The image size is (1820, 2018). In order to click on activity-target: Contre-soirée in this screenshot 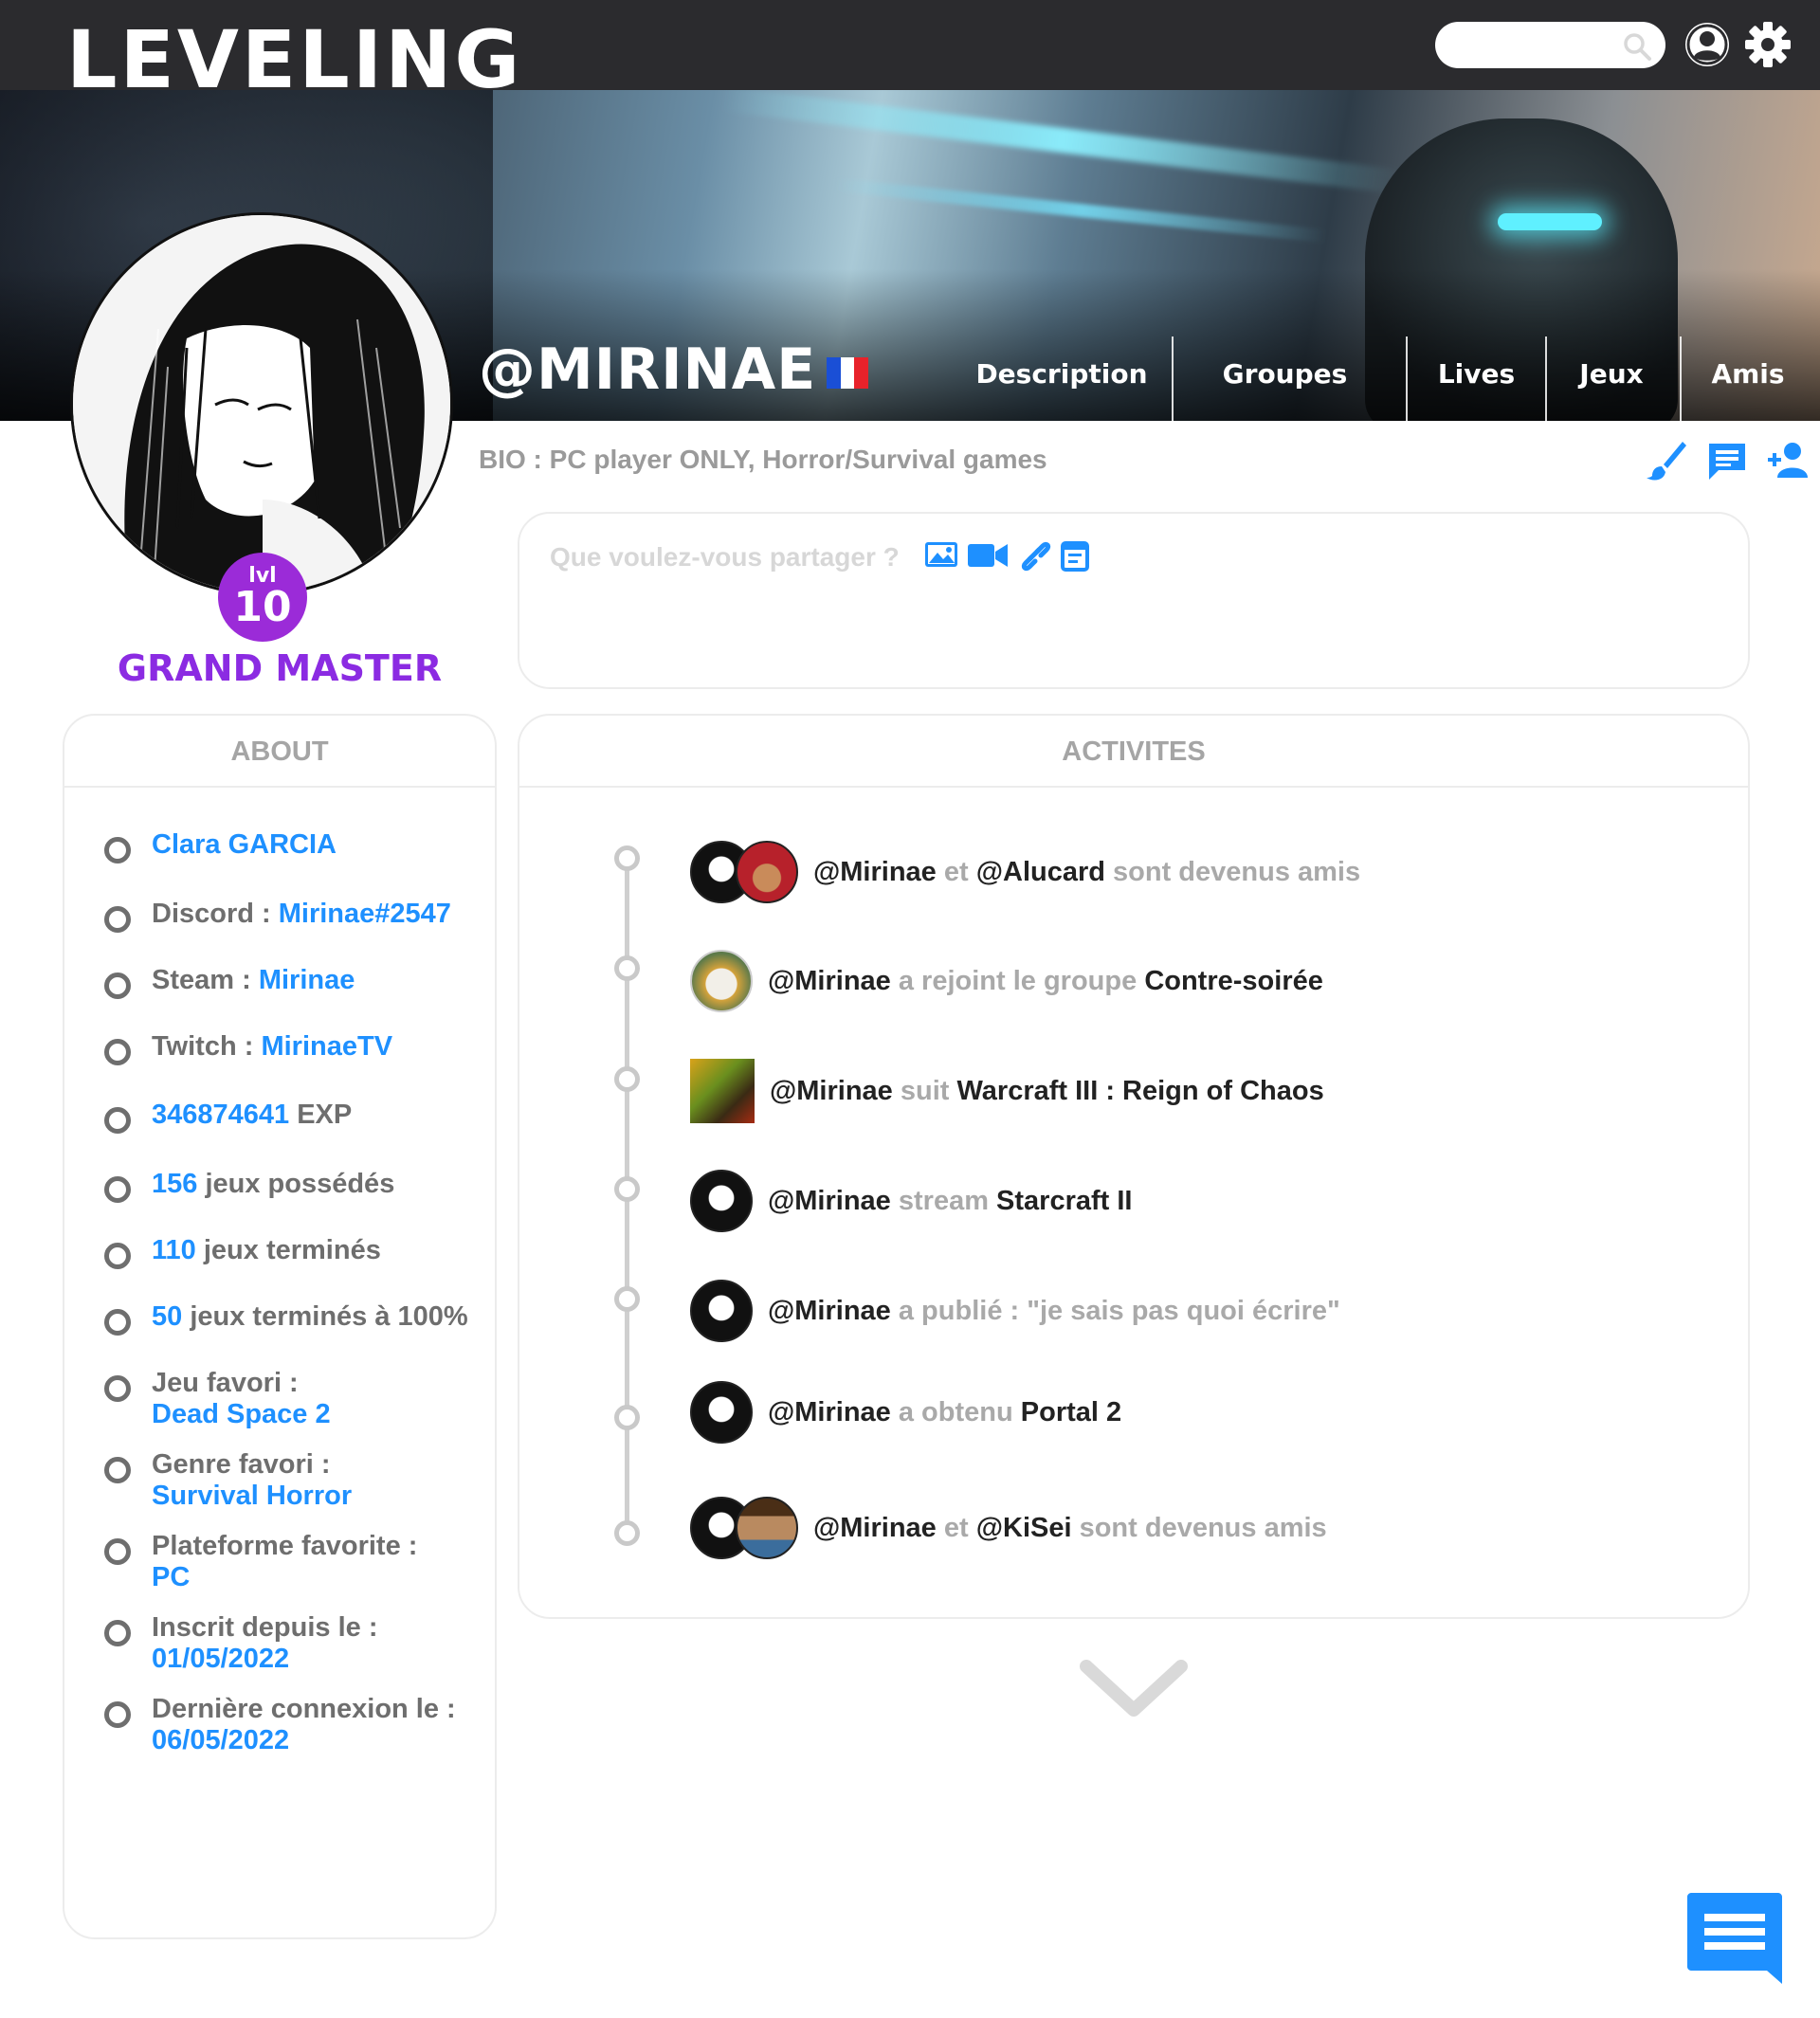, I will do `click(1233, 981)`.